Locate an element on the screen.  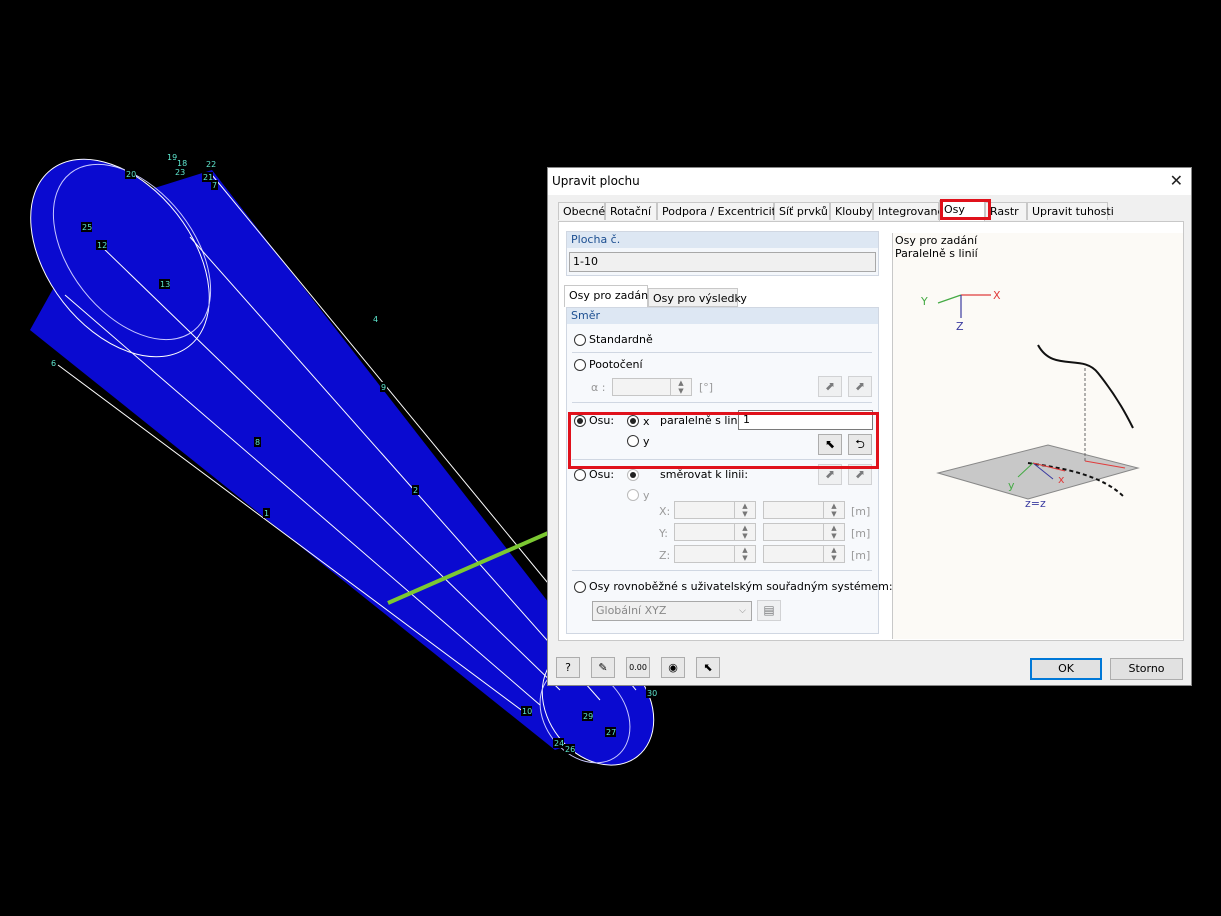
unit-y: [m] is located at coordinates (861, 533).